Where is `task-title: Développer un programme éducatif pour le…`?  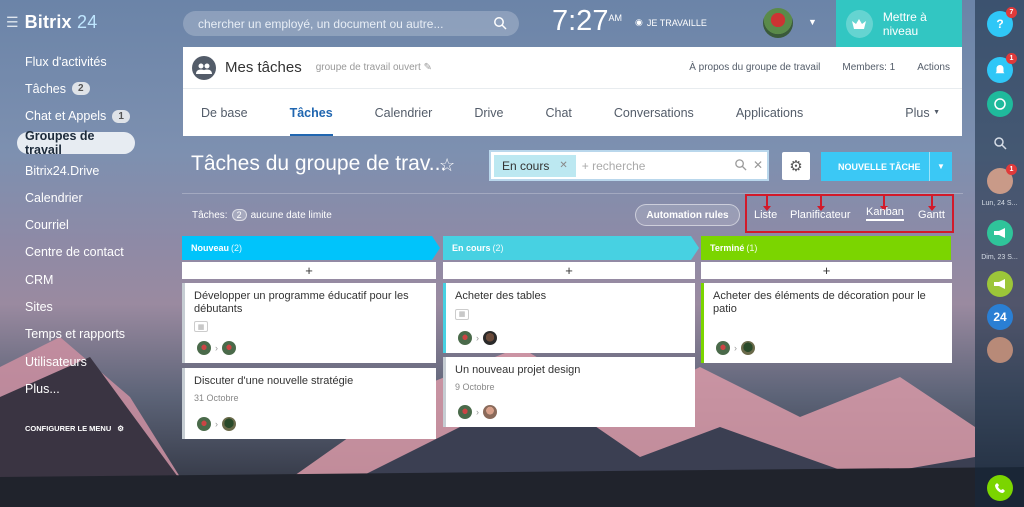 task-title: Développer un programme éducatif pour le… is located at coordinates (310, 302).